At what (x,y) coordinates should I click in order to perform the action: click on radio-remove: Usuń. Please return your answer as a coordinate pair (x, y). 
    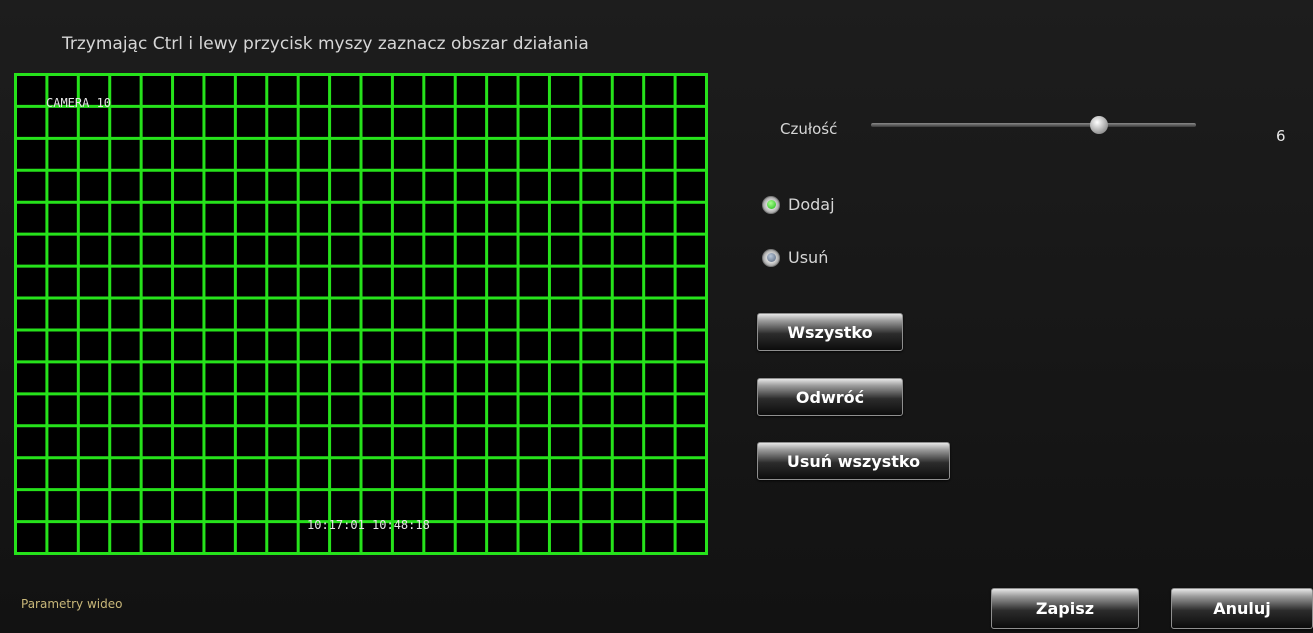
    Looking at the image, I should click on (795, 257).